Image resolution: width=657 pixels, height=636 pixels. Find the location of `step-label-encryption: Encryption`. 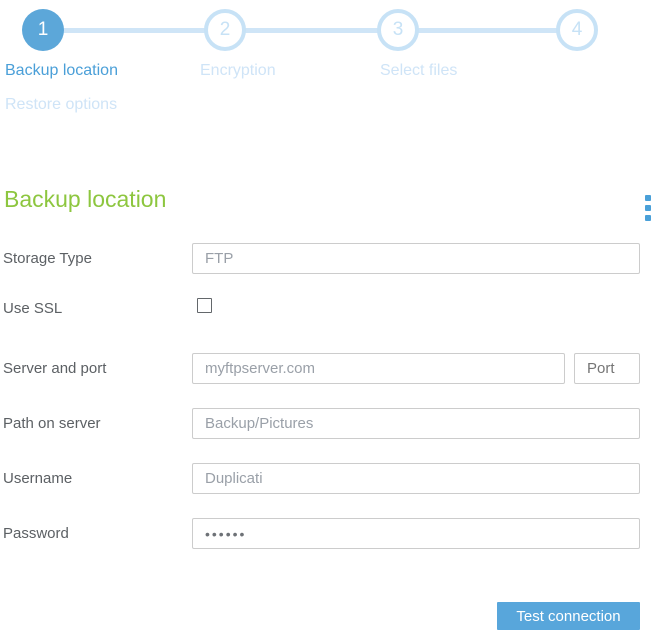

step-label-encryption: Encryption is located at coordinates (238, 71).